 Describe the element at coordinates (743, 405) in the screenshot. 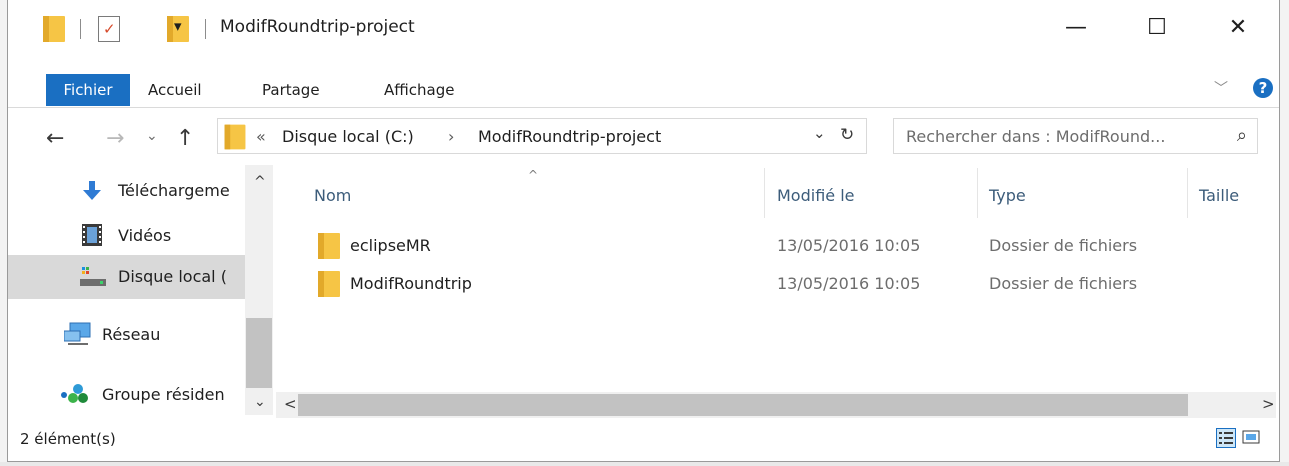

I see `horizontal-scroll-thumb` at that location.